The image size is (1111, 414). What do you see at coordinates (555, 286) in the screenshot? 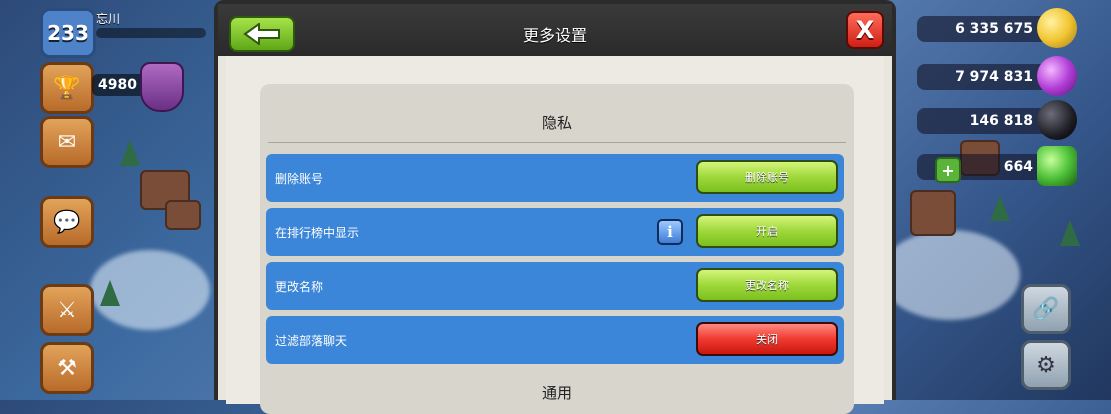
I see `change-name-row: 更改名称 更改名称` at bounding box center [555, 286].